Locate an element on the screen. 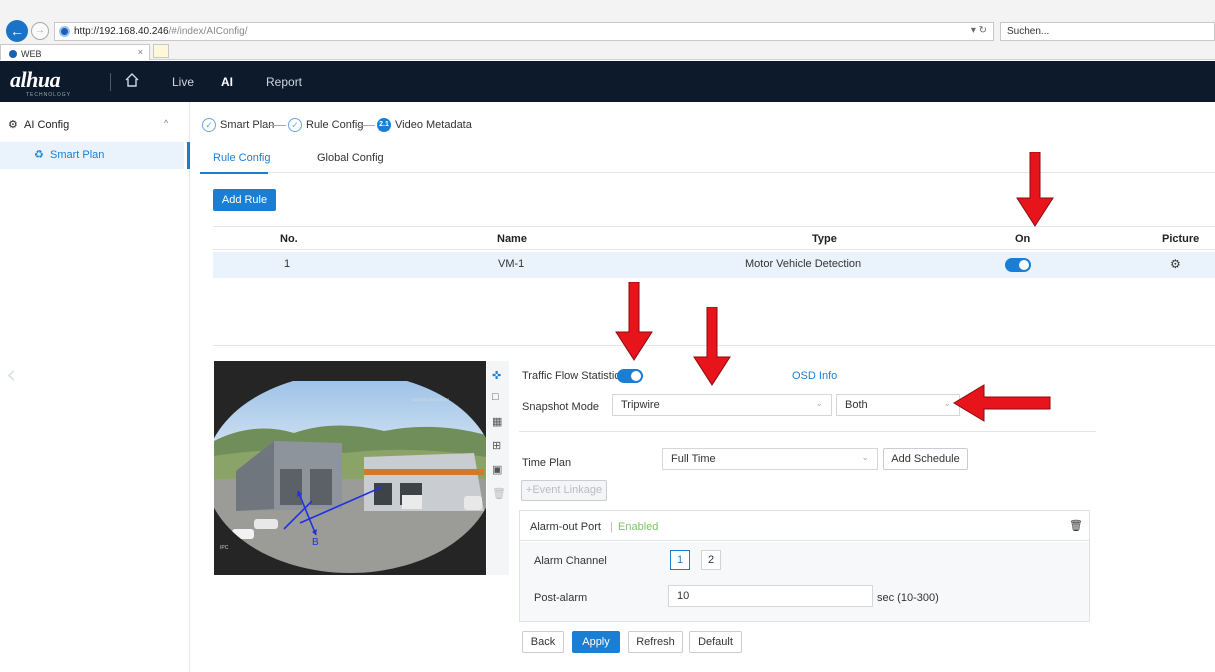 The height and width of the screenshot is (672, 1215). header-no: No. is located at coordinates (289, 239).